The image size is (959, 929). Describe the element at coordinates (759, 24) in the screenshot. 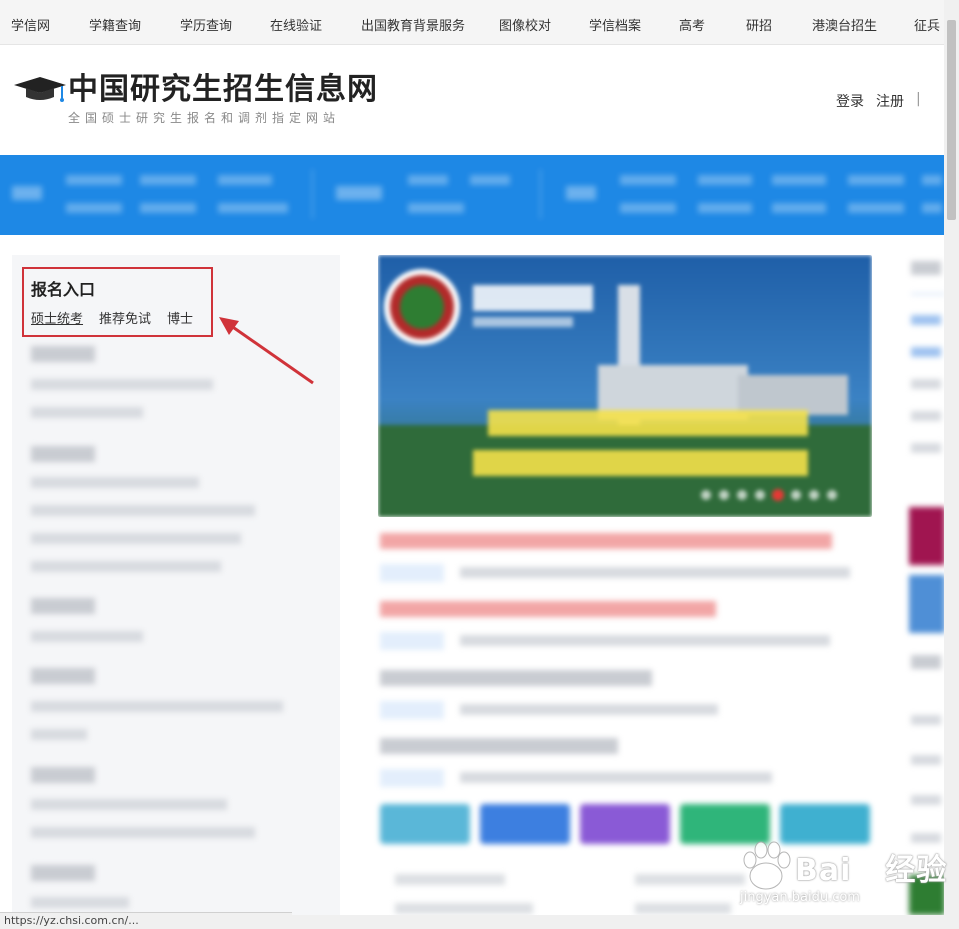

I see `topnav-item-yanzhao: 研招` at that location.